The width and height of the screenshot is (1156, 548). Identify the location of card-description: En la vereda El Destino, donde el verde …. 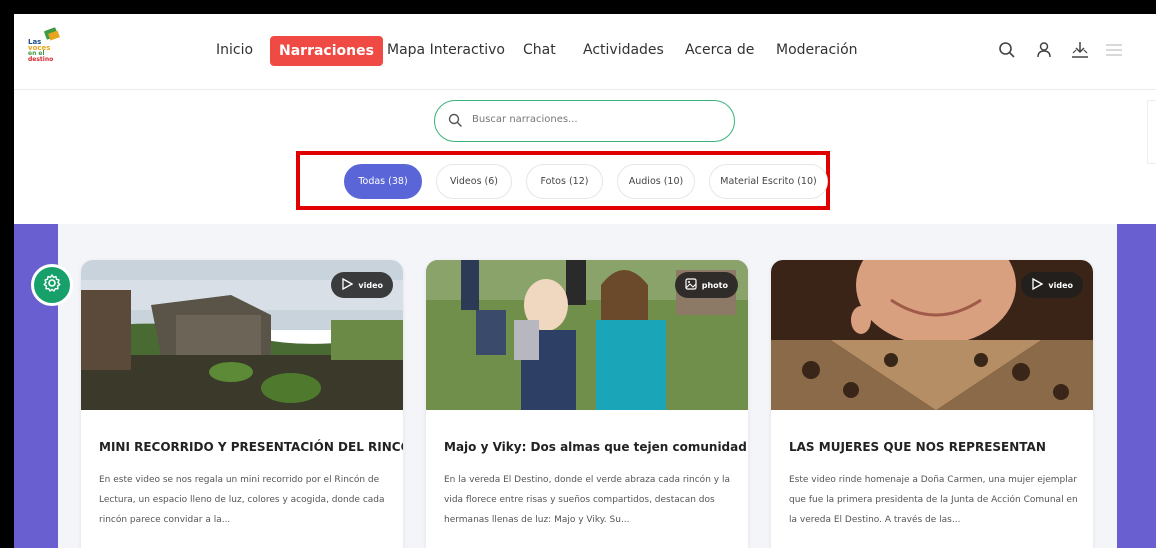
(587, 500).